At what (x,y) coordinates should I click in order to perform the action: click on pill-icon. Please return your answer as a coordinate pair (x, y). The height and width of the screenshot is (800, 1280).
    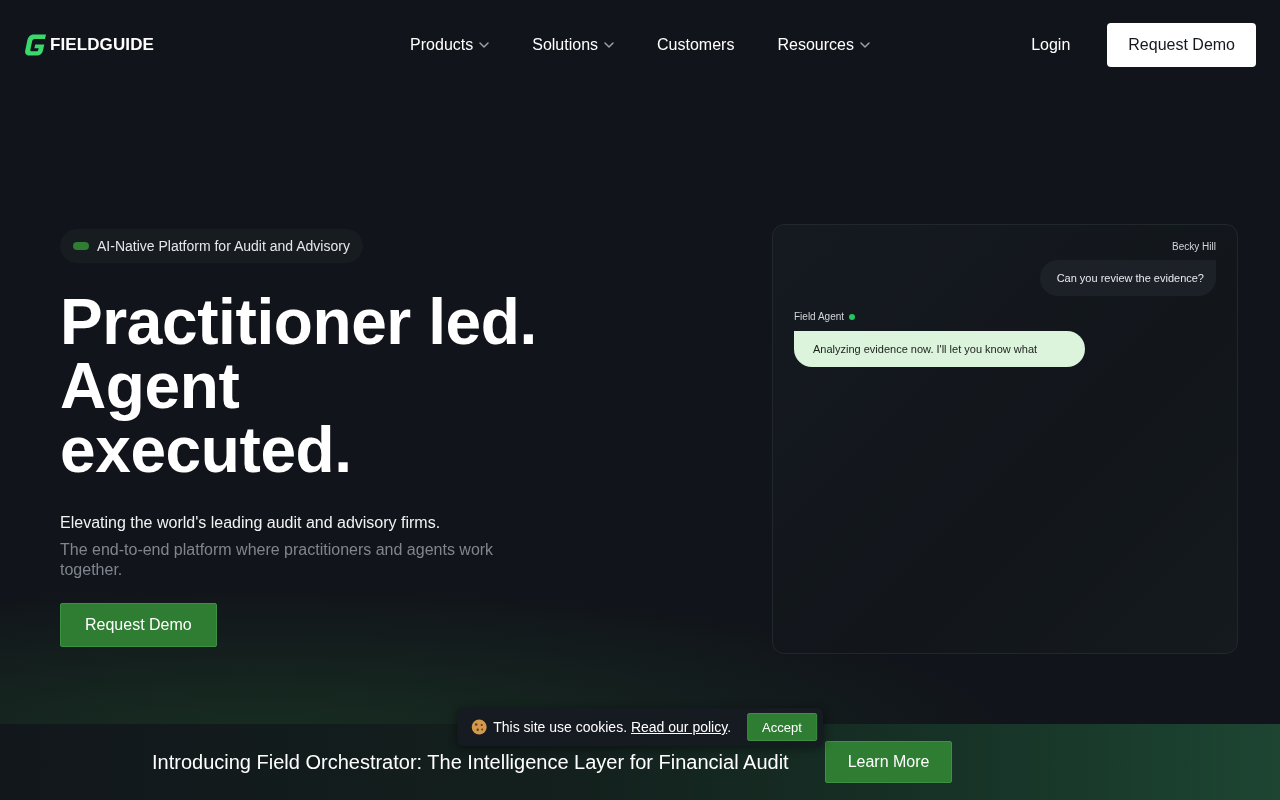
    Looking at the image, I should click on (81, 246).